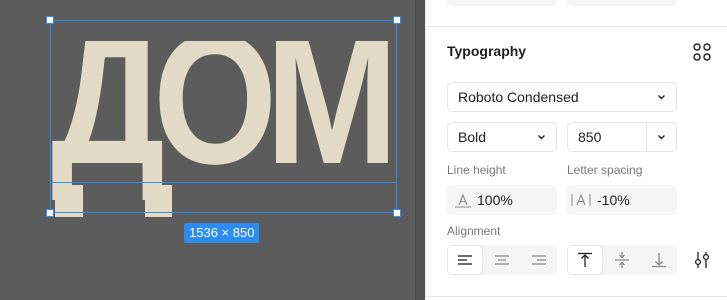  What do you see at coordinates (50, 20) in the screenshot?
I see `resize-handle-top-left` at bounding box center [50, 20].